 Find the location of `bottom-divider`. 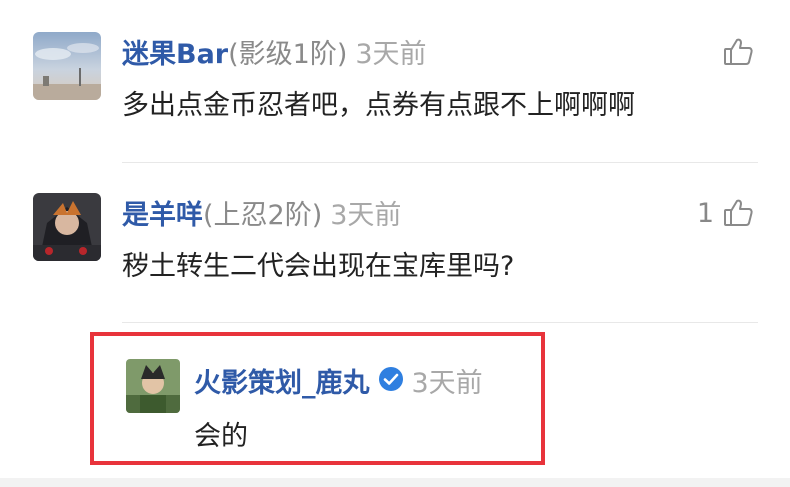

bottom-divider is located at coordinates (395, 482).